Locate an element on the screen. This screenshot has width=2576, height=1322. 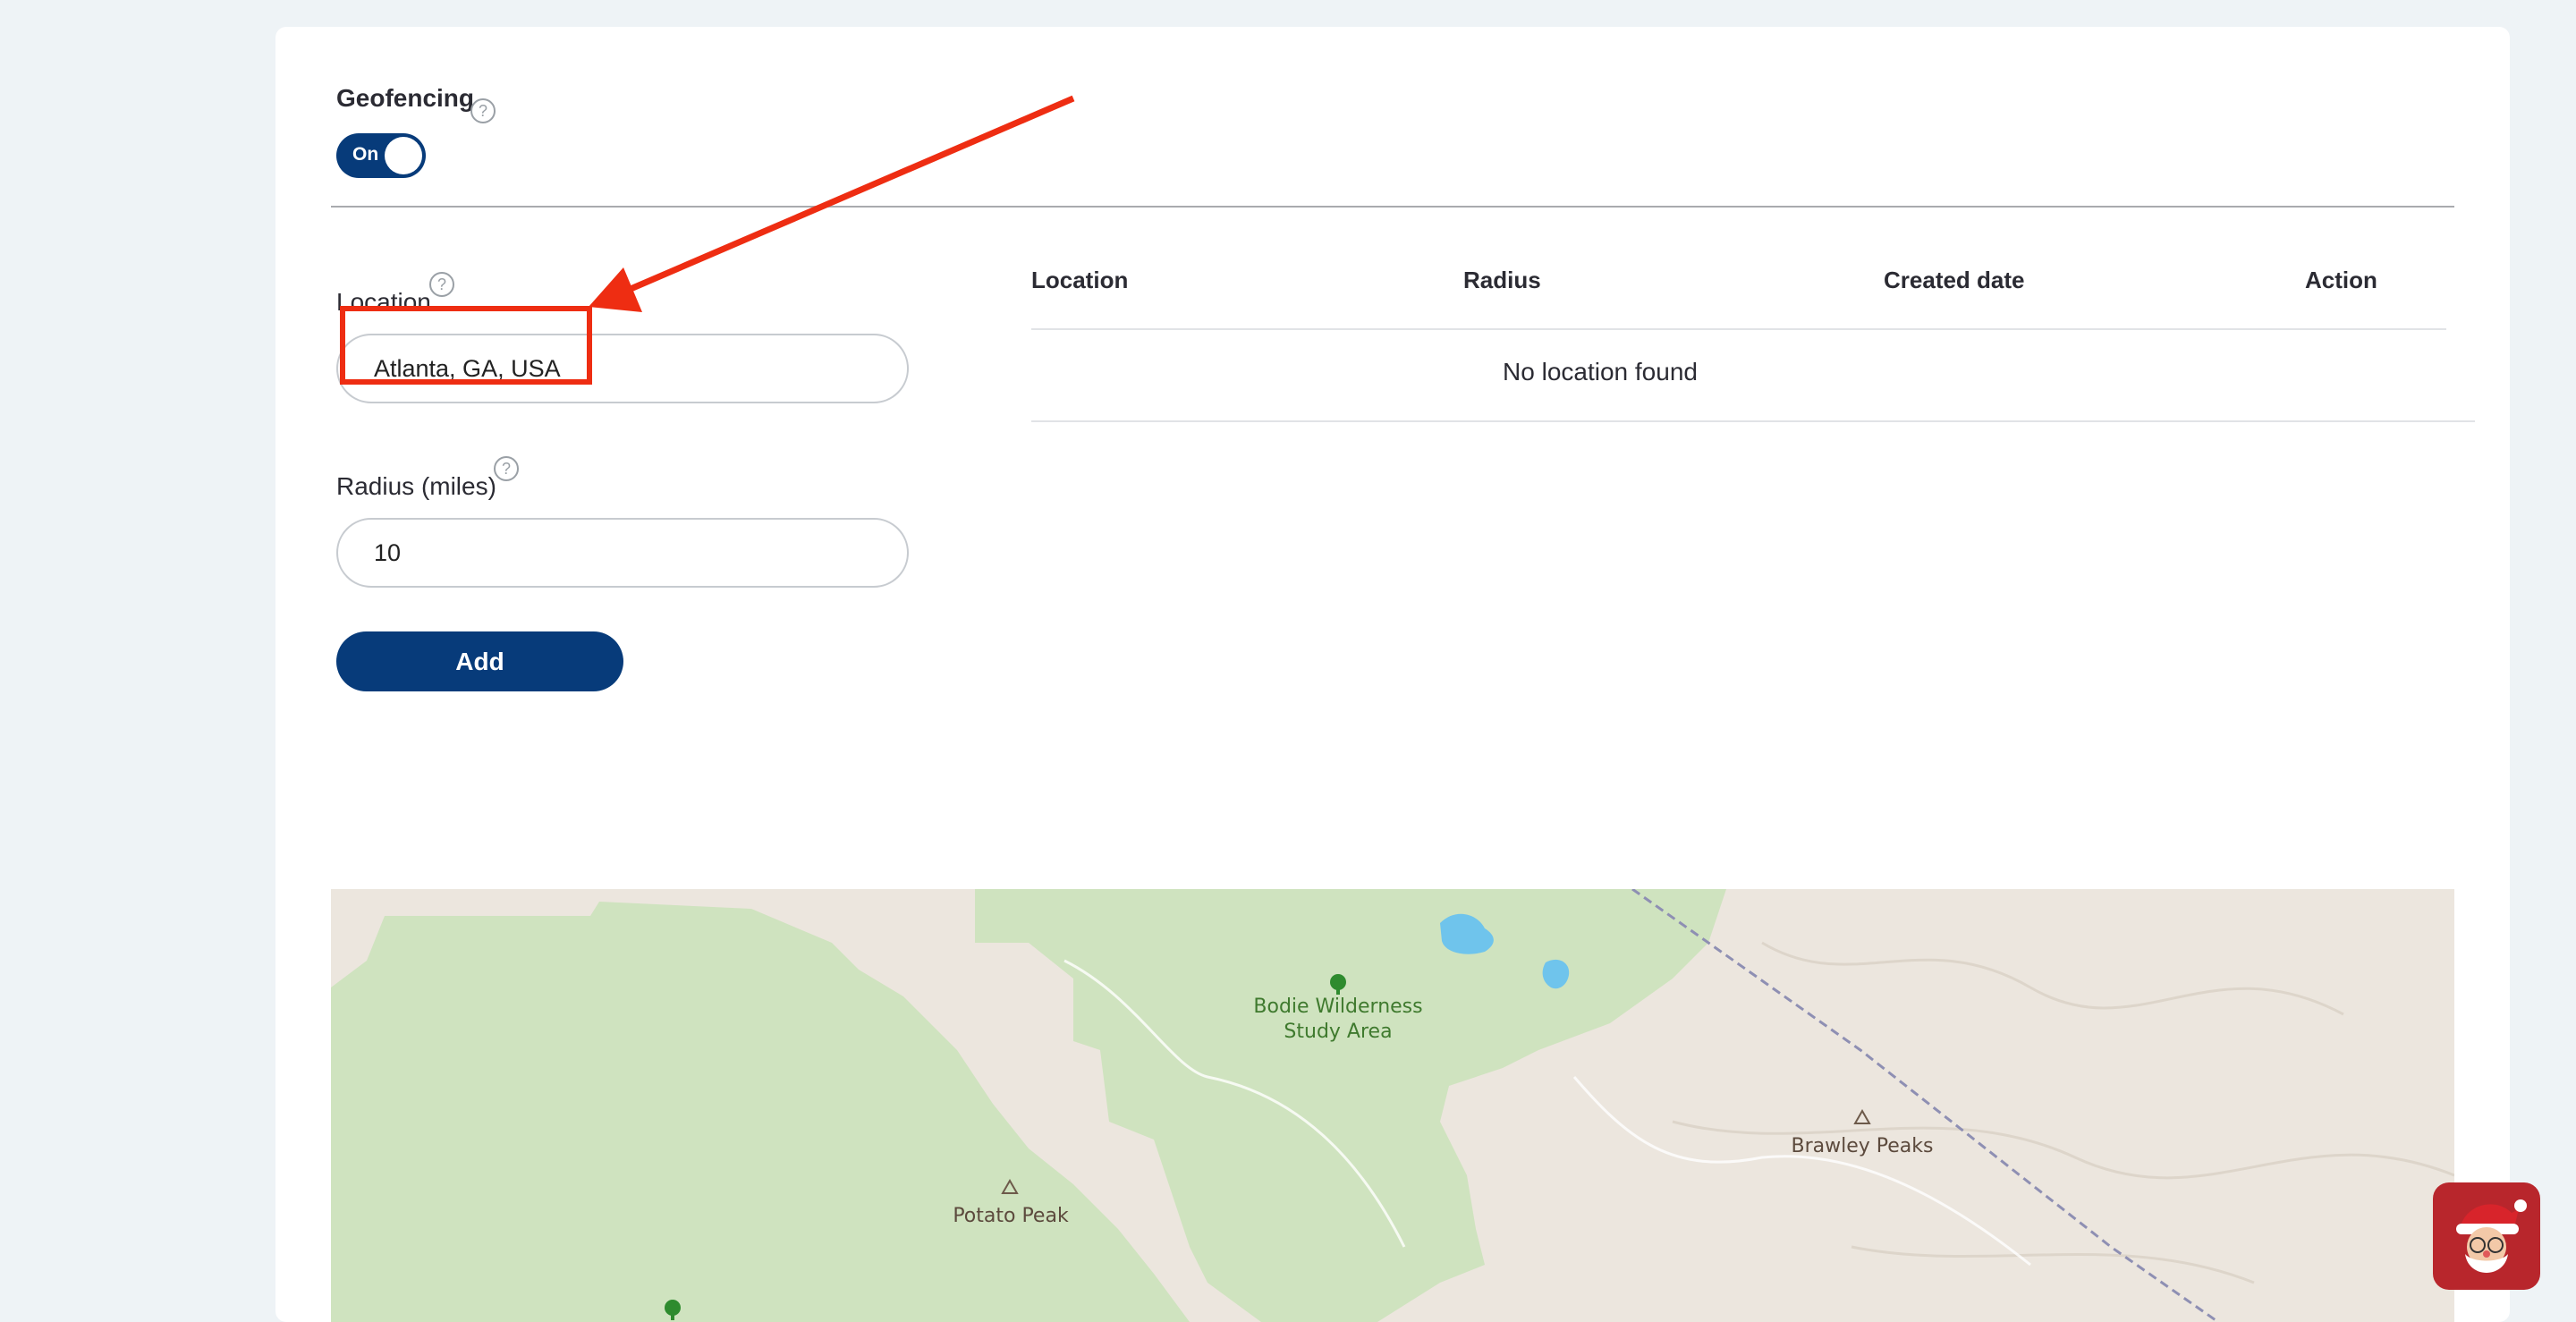
table-bottom-divider is located at coordinates (1753, 421).